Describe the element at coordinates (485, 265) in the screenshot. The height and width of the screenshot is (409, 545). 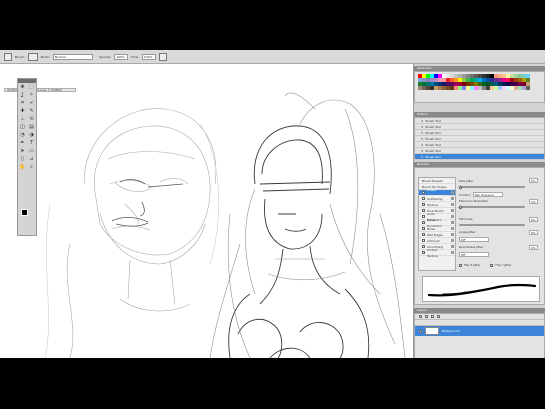
I see `flip-row: Flip X Jitter Flip Y Jitter` at that location.